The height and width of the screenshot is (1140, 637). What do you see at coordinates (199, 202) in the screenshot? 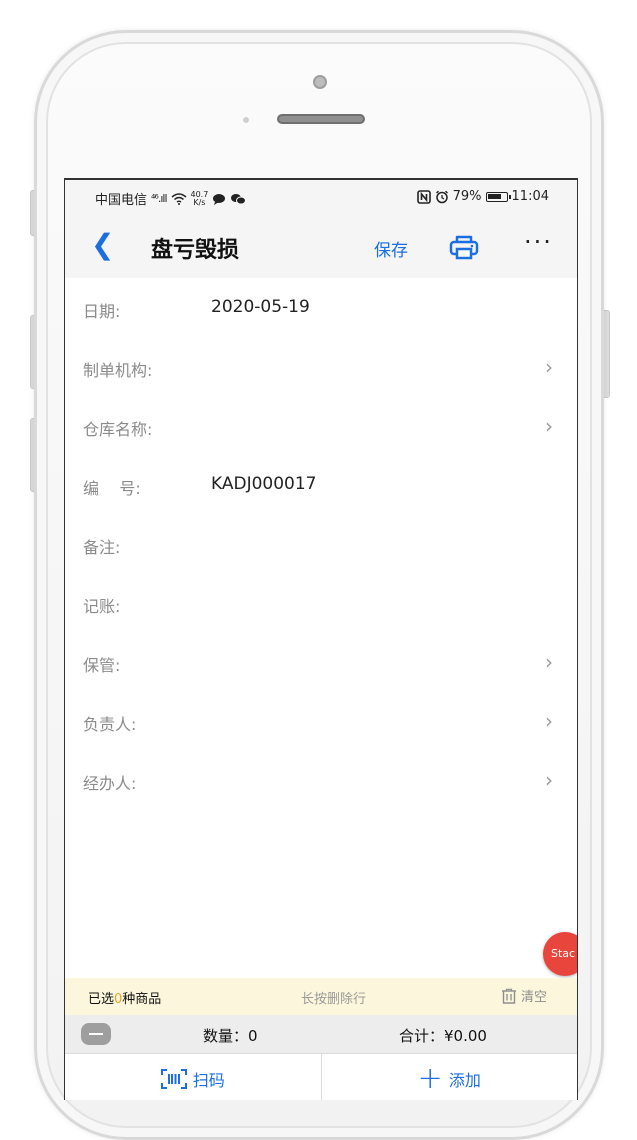
I see `speed-unit: K/s` at bounding box center [199, 202].